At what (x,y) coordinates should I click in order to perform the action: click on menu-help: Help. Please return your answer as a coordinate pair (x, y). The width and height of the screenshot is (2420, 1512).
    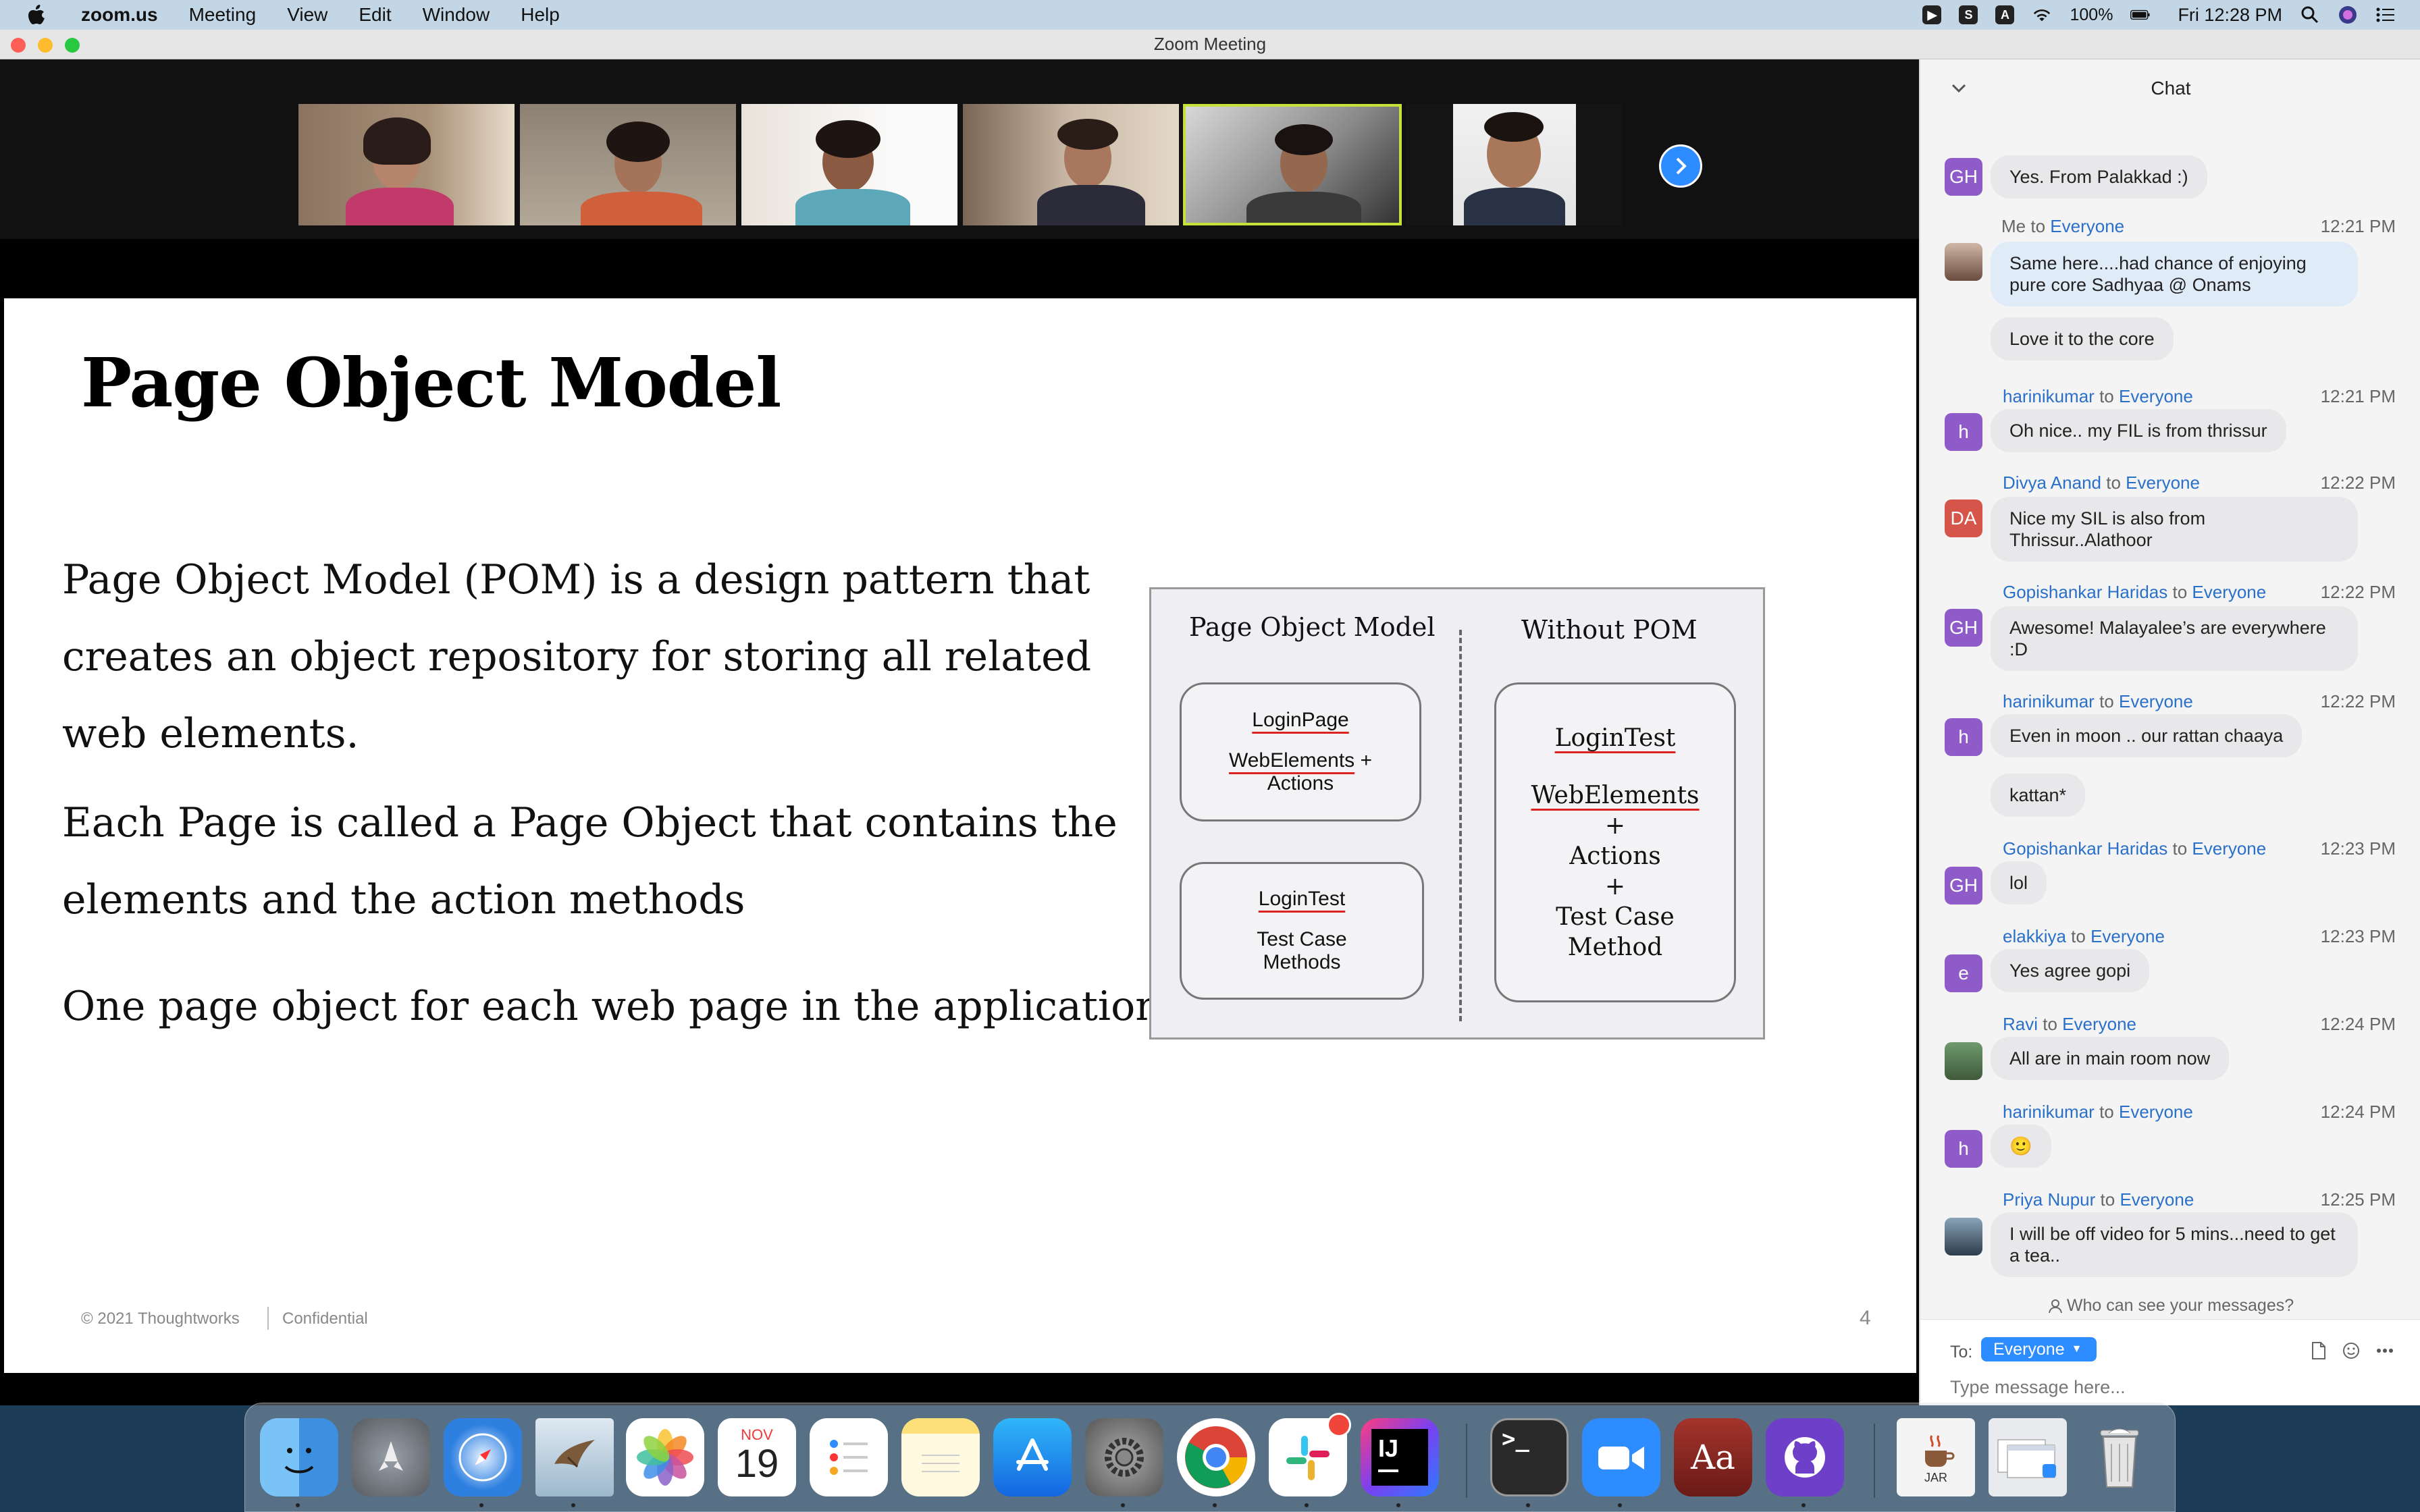
    Looking at the image, I should click on (540, 15).